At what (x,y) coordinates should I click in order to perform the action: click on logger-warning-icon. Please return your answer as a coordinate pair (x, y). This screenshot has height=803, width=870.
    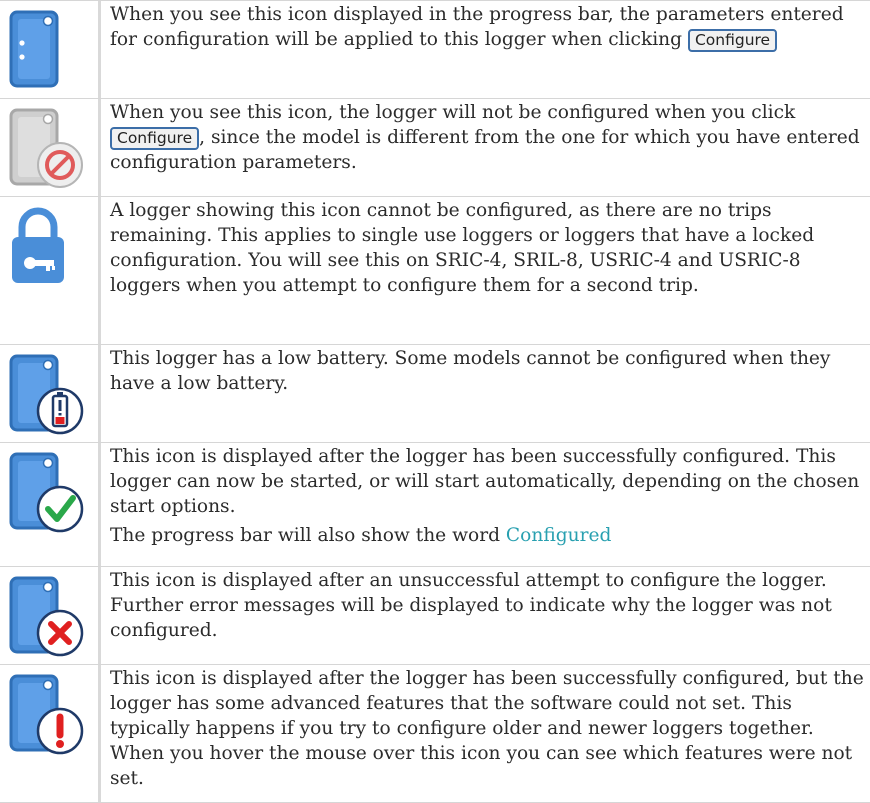
    Looking at the image, I should click on (46, 714).